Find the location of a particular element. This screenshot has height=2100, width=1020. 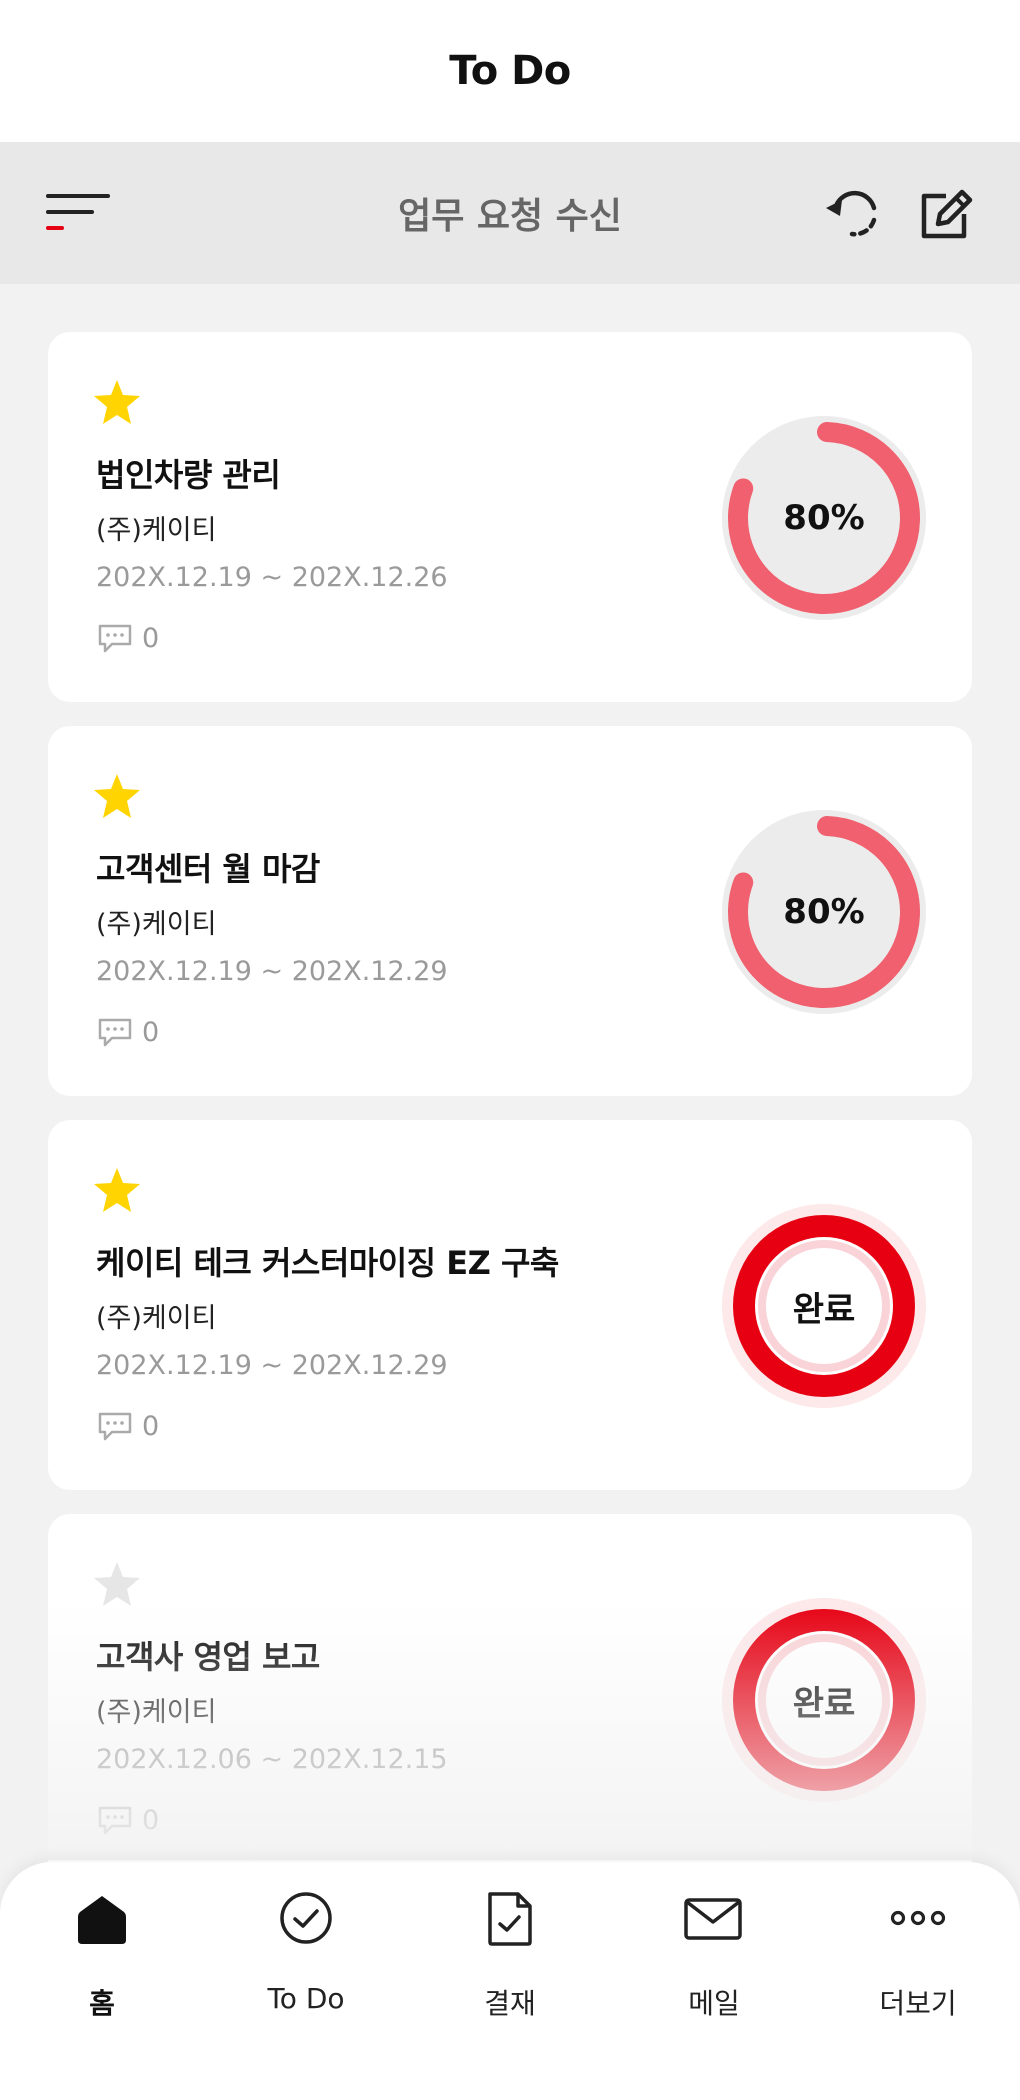

more-icon is located at coordinates (918, 1918).